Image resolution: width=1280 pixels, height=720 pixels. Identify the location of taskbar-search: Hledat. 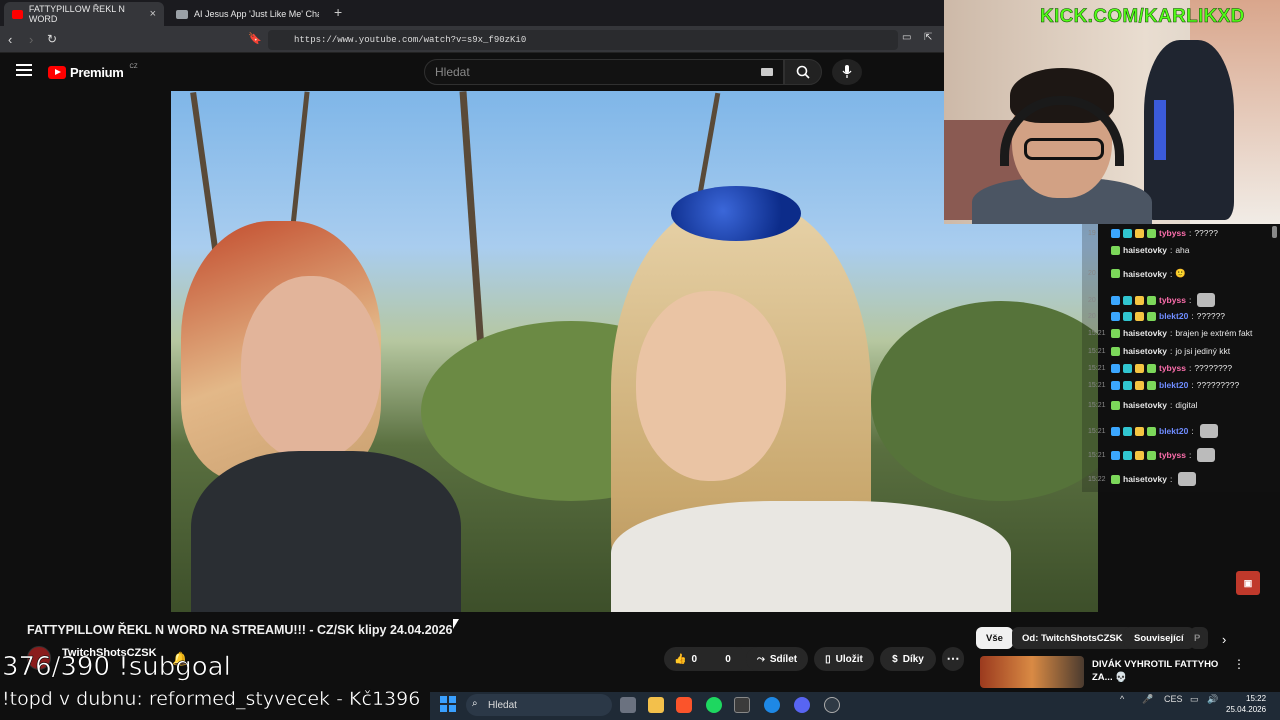
(539, 705).